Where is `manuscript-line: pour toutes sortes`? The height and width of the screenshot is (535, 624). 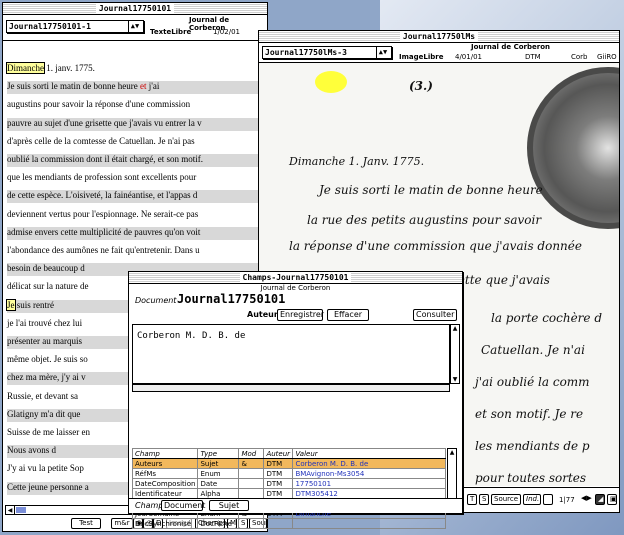 manuscript-line: pour toutes sortes is located at coordinates (531, 478).